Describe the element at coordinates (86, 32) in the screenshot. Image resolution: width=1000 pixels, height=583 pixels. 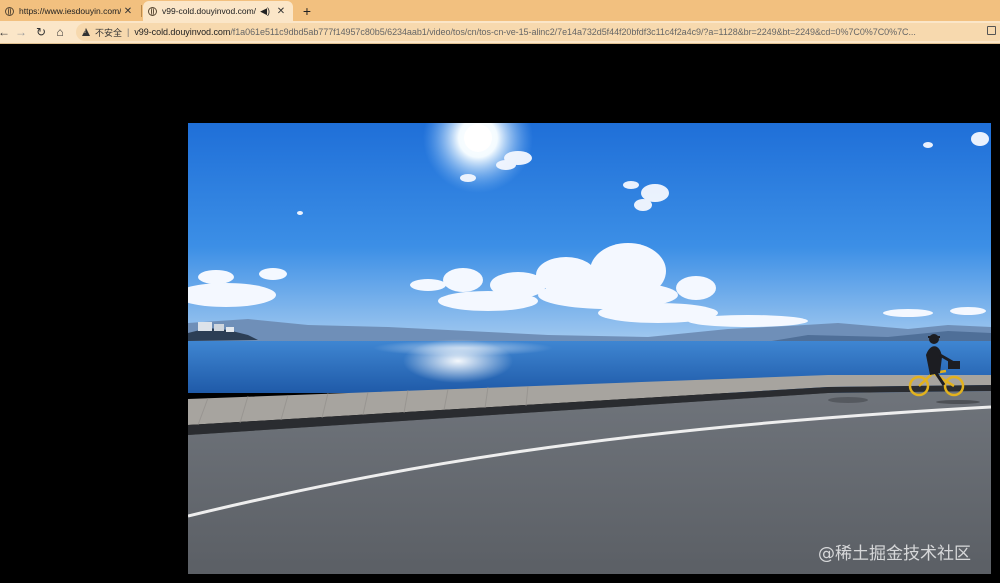
I see `warning-icon` at that location.